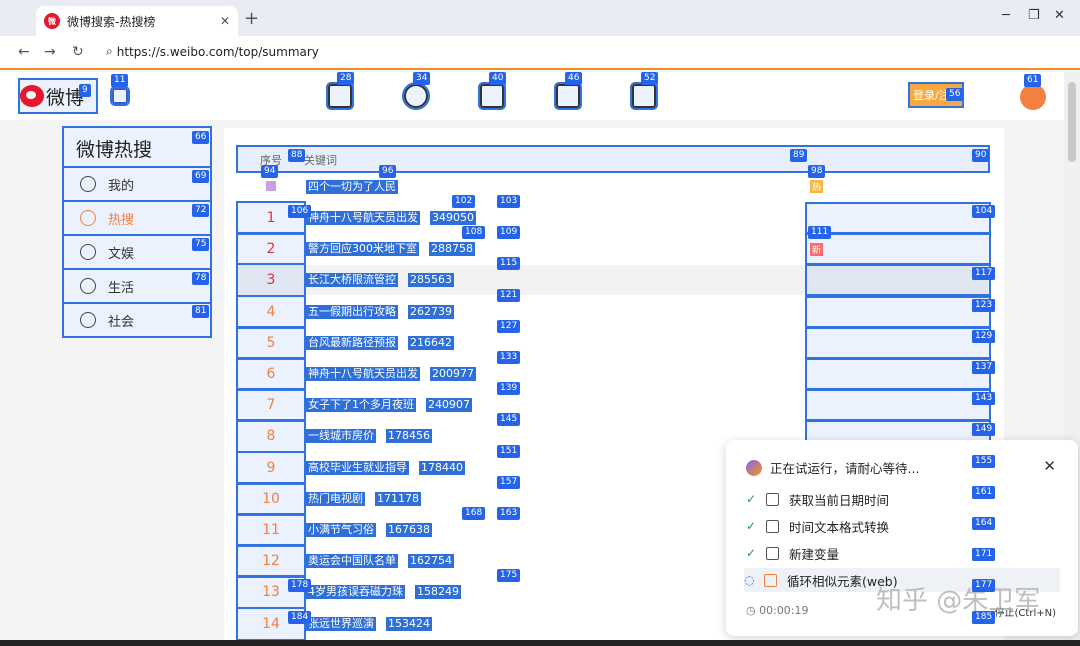  Describe the element at coordinates (361, 405) in the screenshot. I see `keyword-link: 女子下了1个多月夜班` at that location.